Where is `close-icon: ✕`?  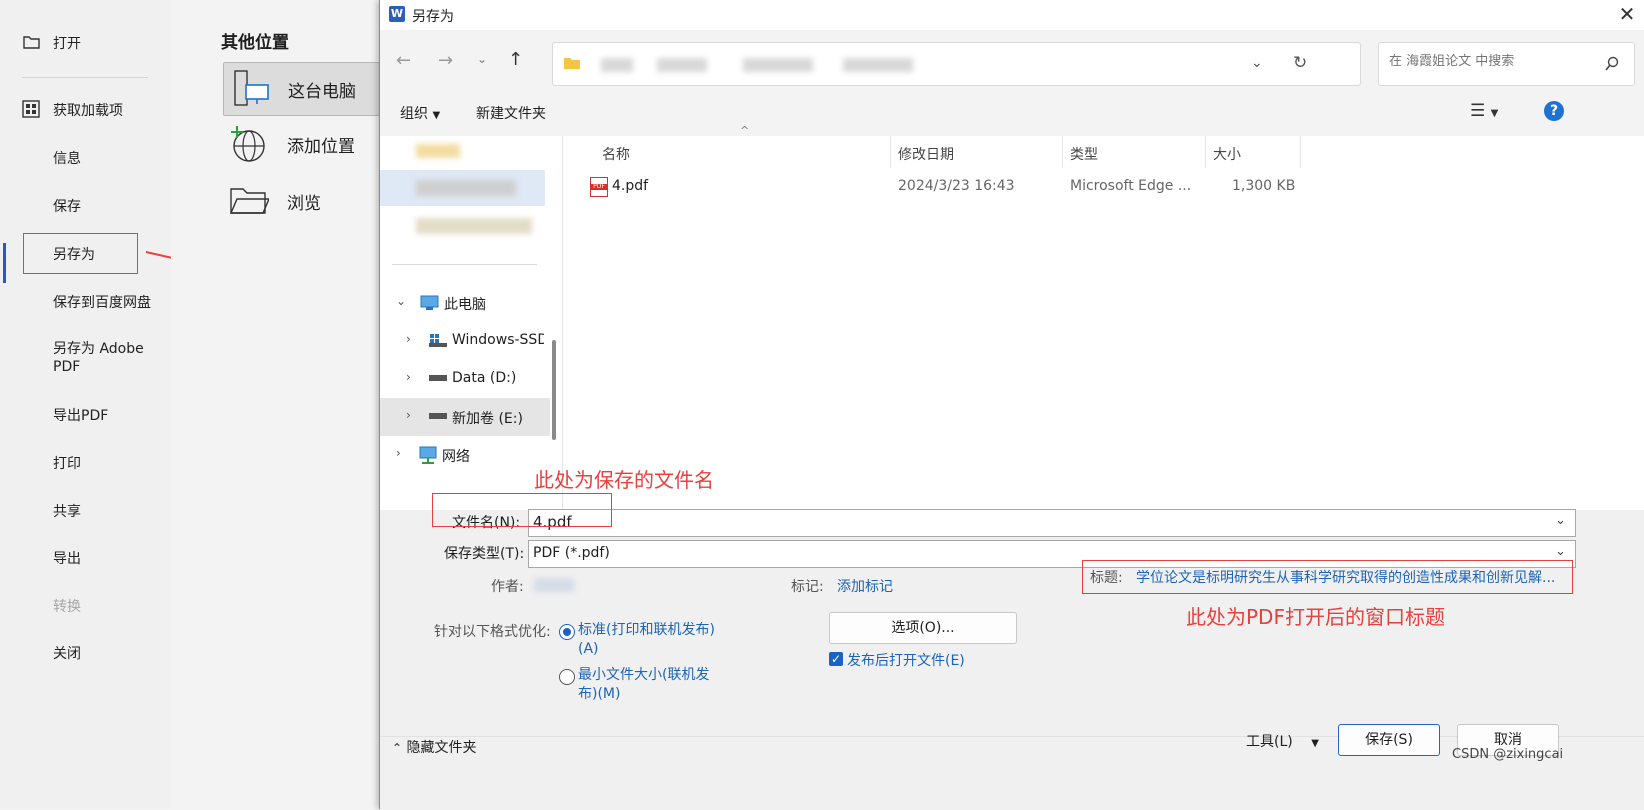 close-icon: ✕ is located at coordinates (1627, 15).